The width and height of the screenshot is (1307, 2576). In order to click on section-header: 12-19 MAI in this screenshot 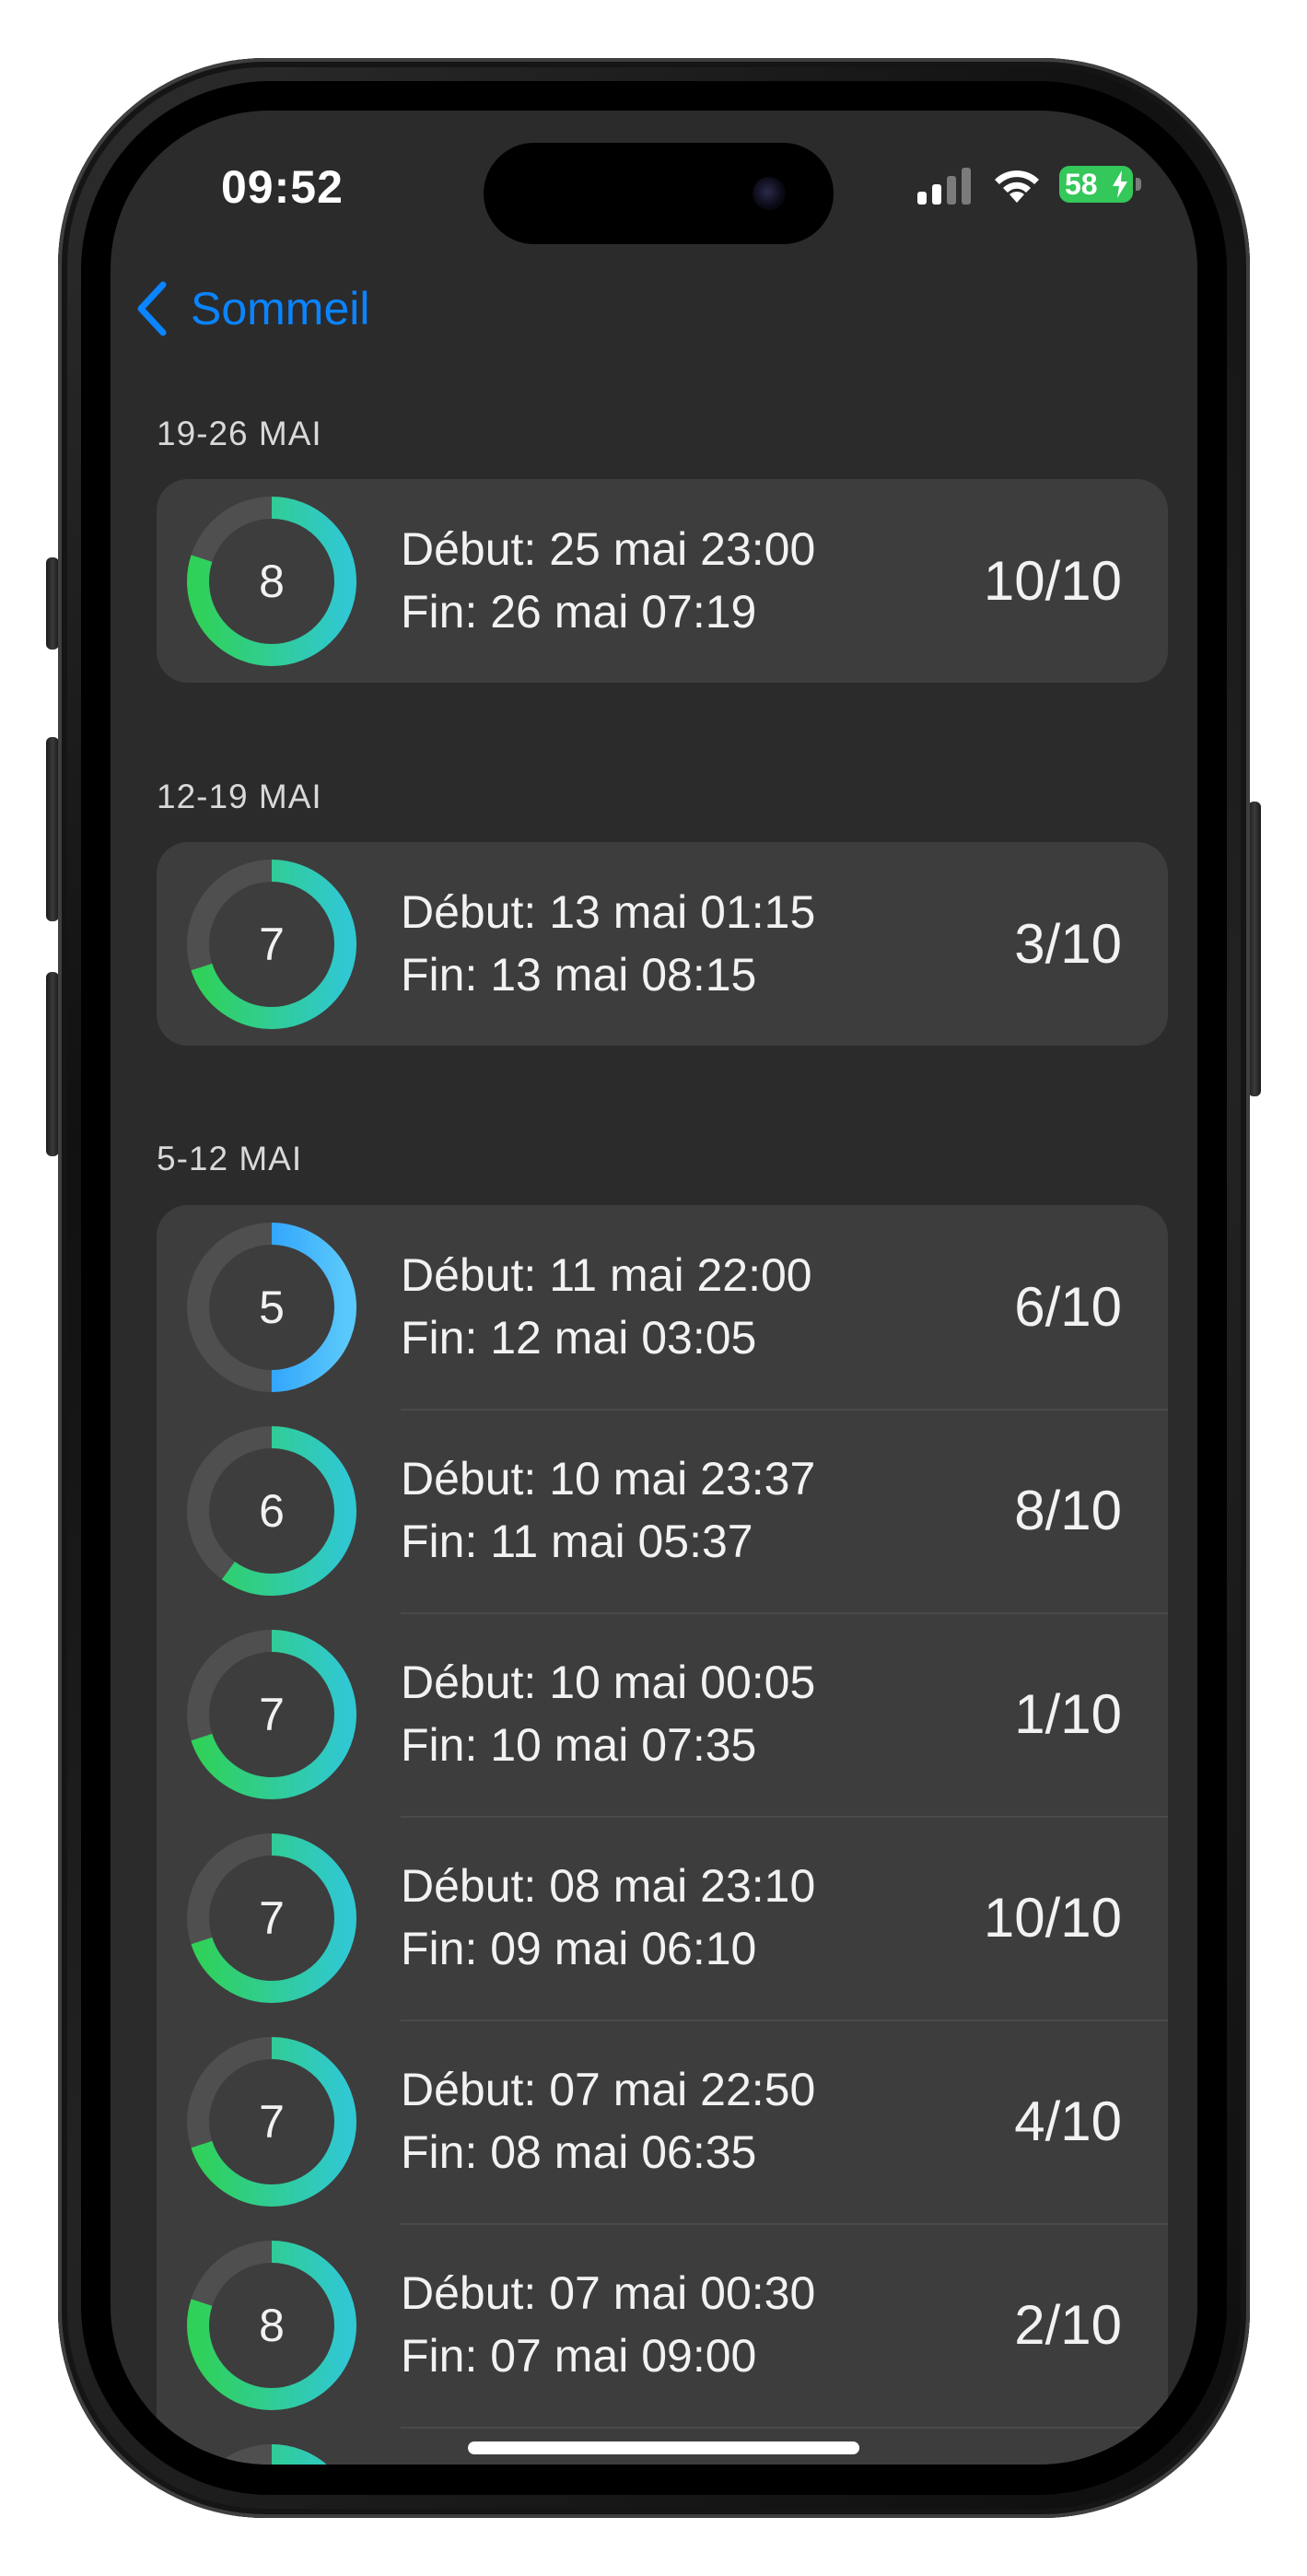, I will do `click(240, 796)`.